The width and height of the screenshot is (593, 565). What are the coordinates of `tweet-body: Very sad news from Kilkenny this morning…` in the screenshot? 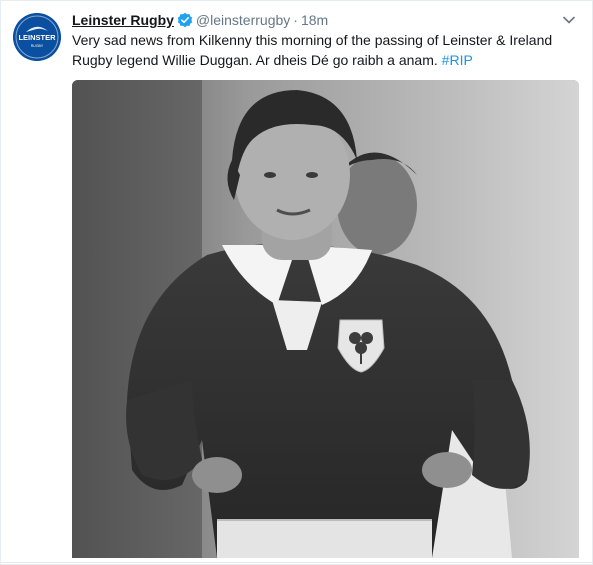 It's located at (312, 50).